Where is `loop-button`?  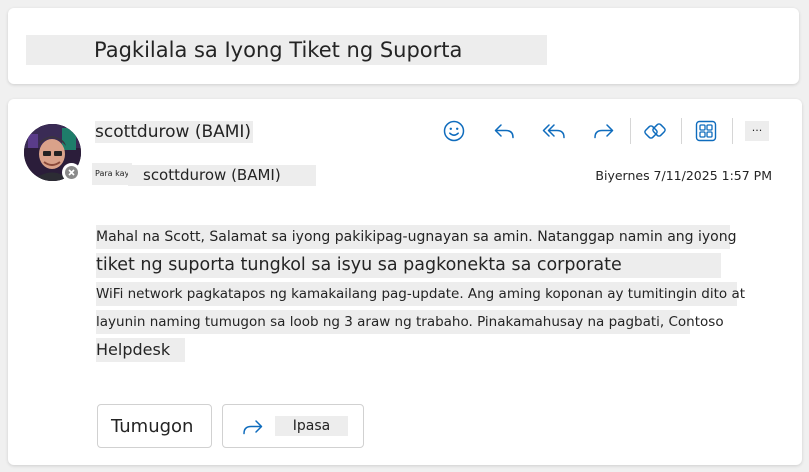
loop-button is located at coordinates (655, 131).